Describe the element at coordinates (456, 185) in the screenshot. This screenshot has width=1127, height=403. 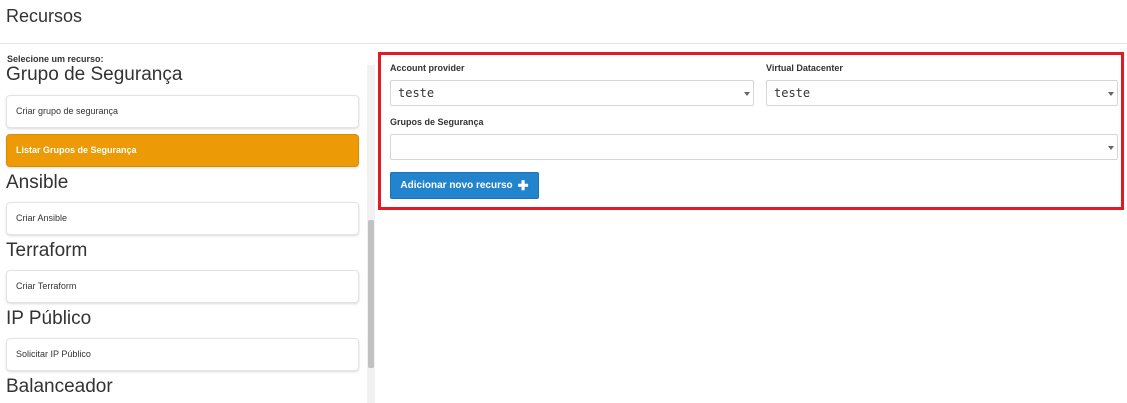
I see `add-new-resource-label: Adicionar novo recurso` at that location.